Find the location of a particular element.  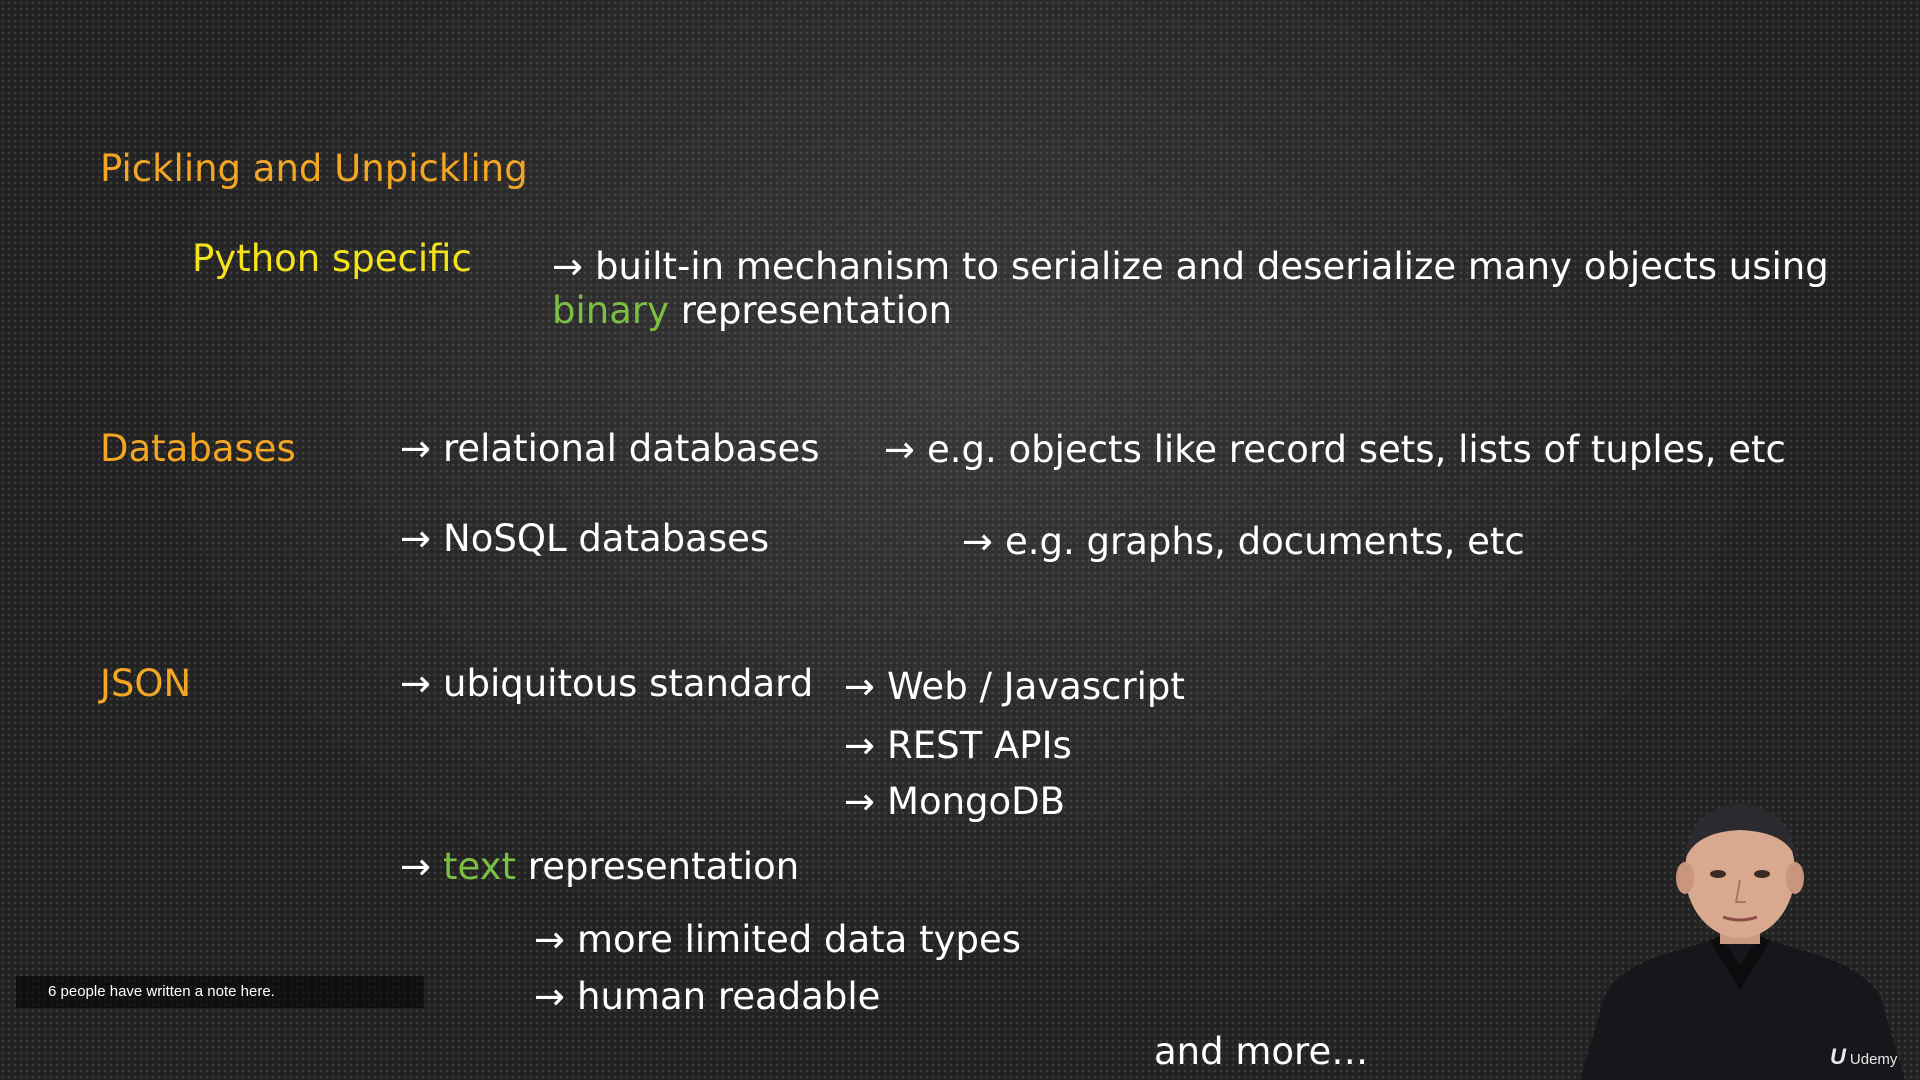

ubiquitous-standard-item: → ubiquitous standard is located at coordinates (606, 683).